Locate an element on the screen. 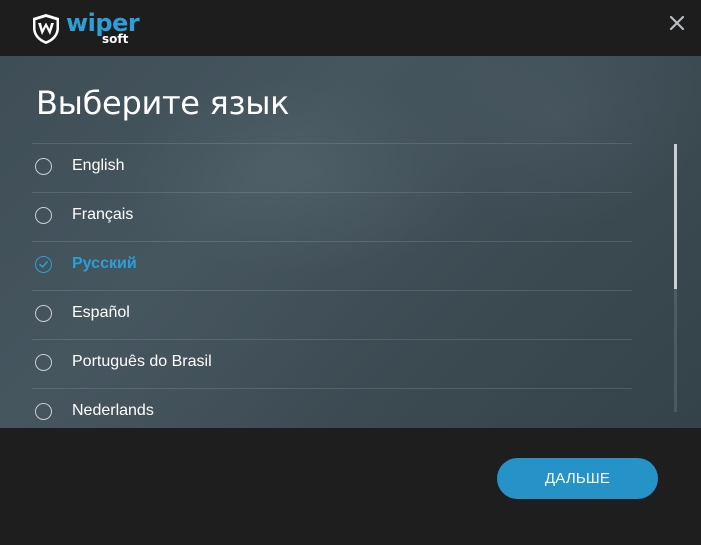 This screenshot has height=545, width=701. language-label: Español is located at coordinates (101, 312).